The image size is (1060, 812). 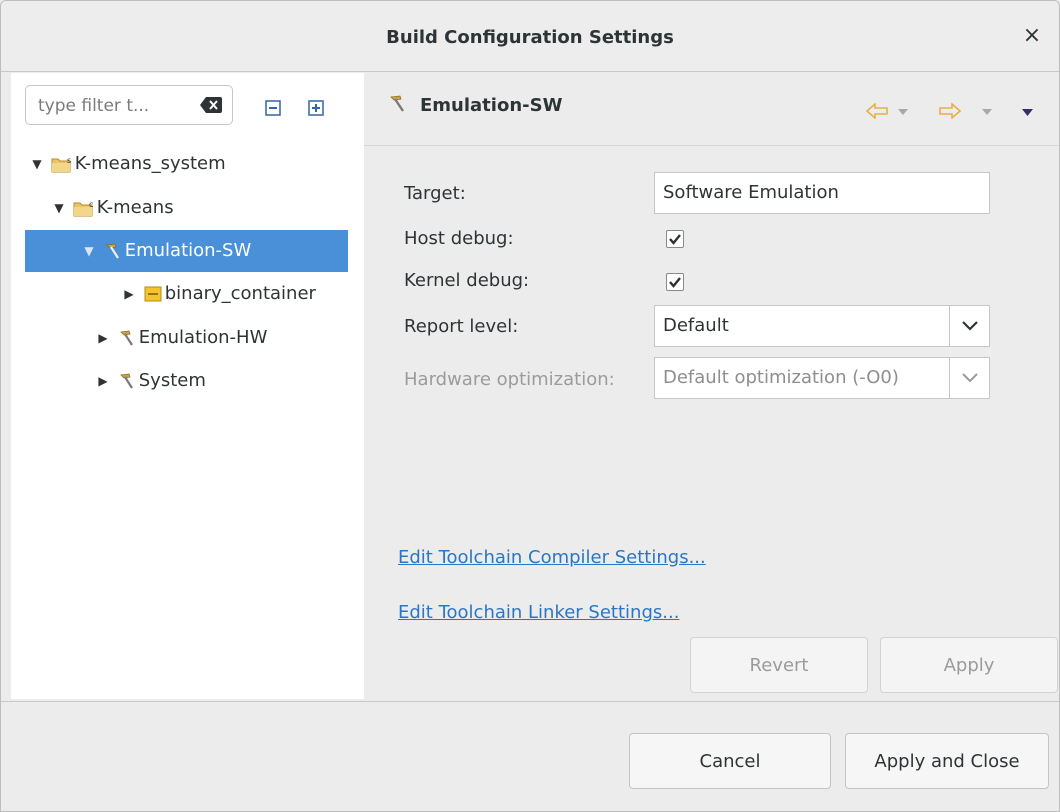 I want to click on tree-item-label: System, so click(x=172, y=380).